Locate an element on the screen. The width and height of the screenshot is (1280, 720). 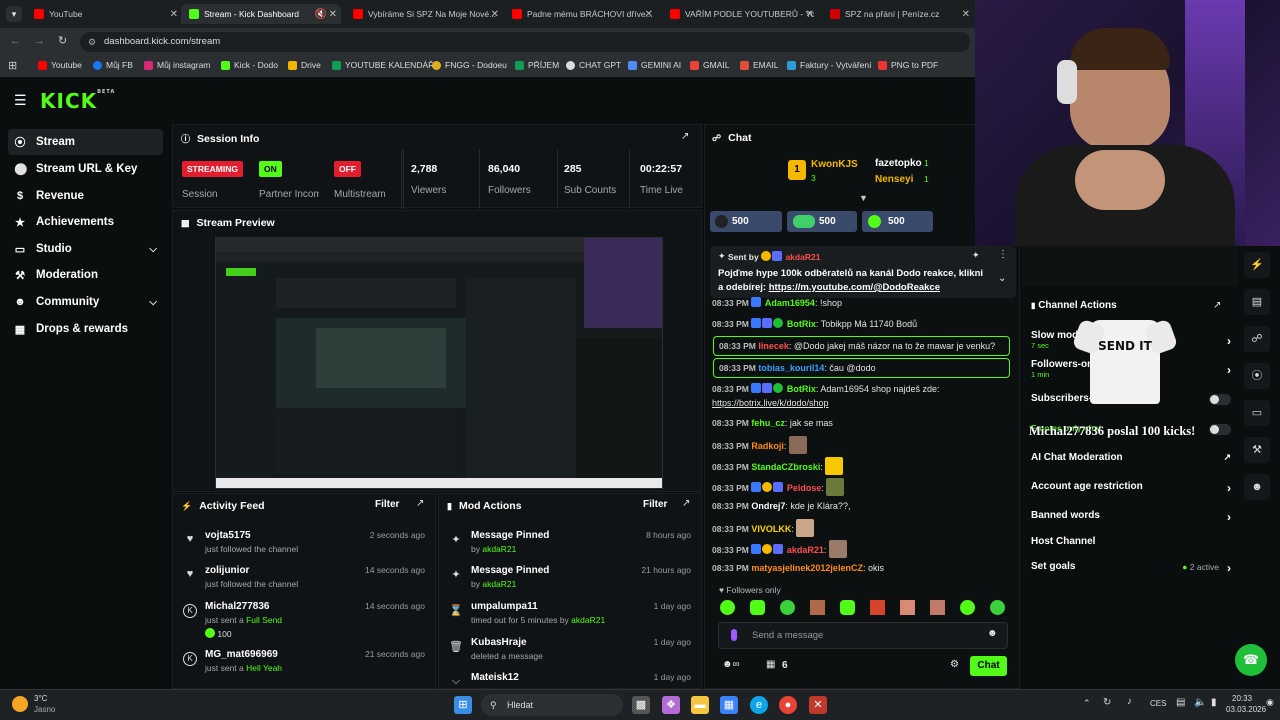
action-ai-moderation: AI Chat Moderation ↗ is located at coordinates (1131, 457).